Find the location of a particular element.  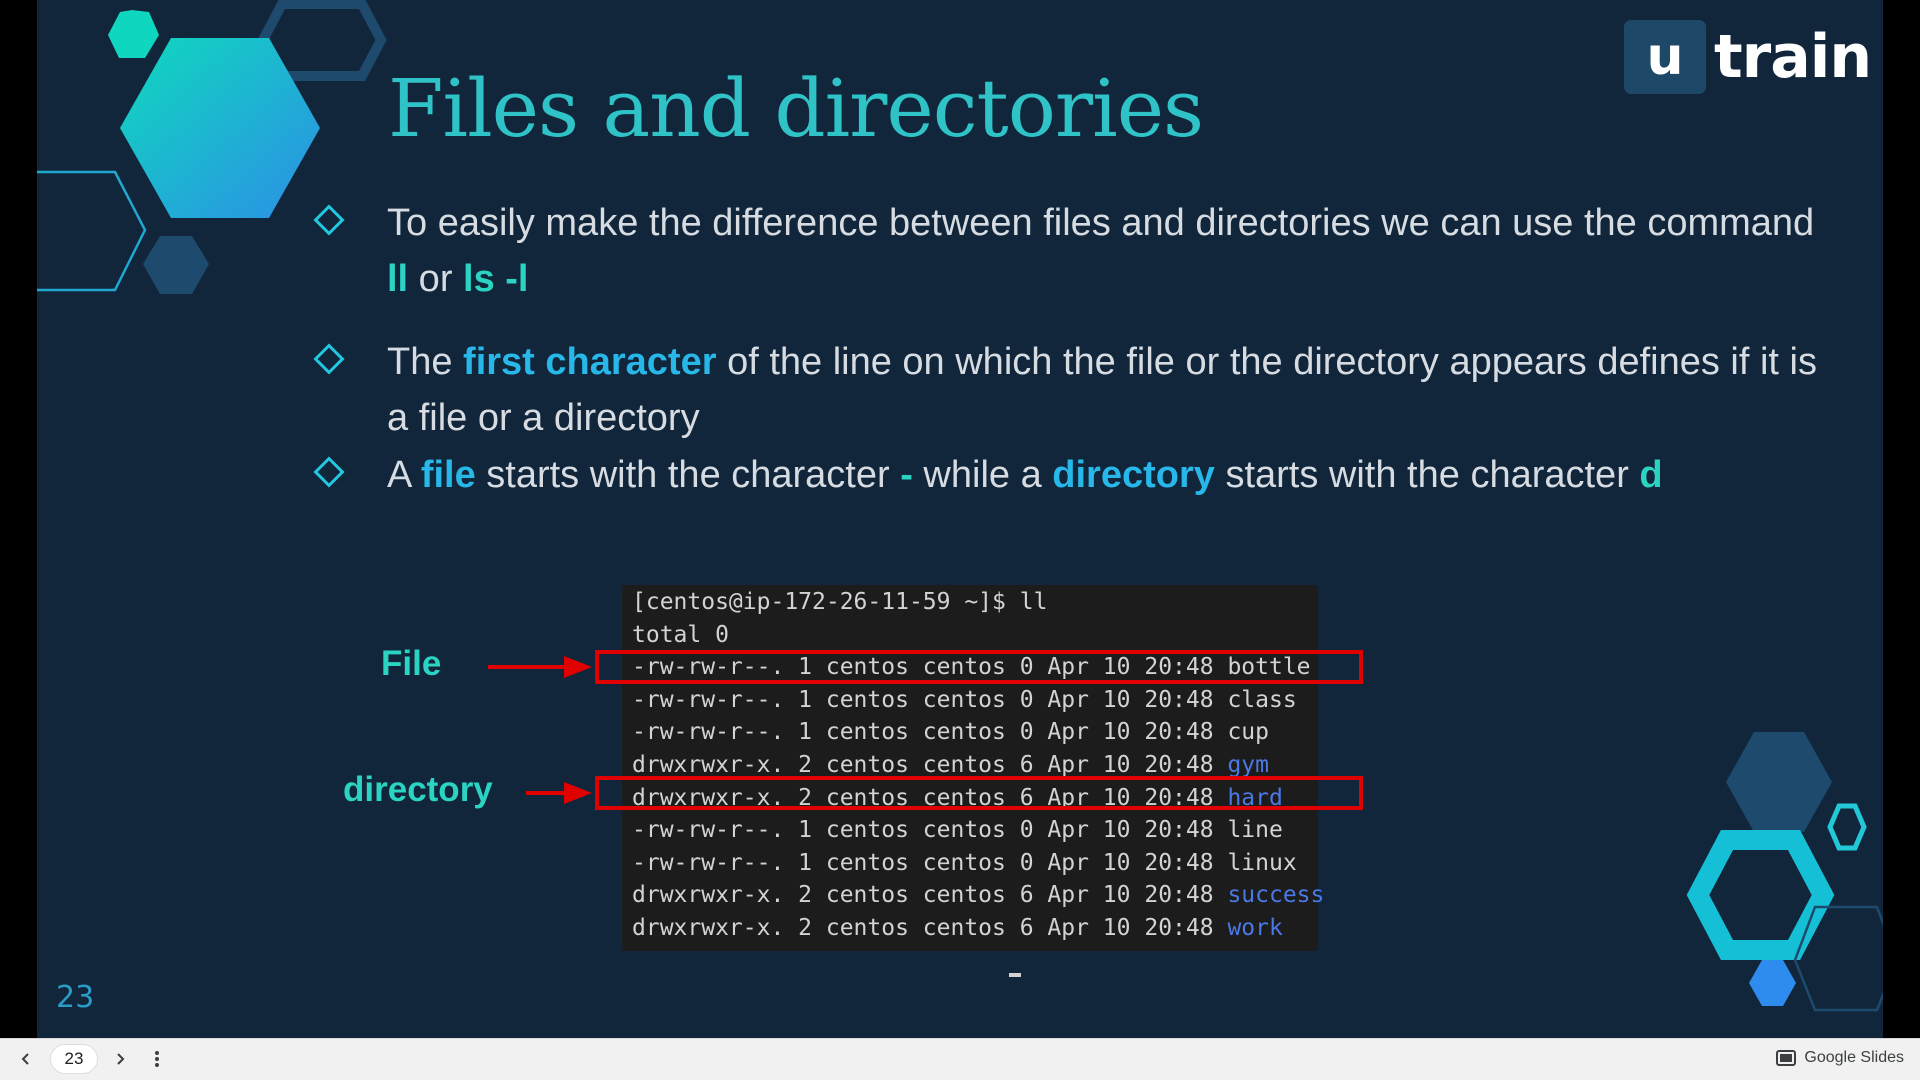

bullet-segment: first character is located at coordinates (590, 362).